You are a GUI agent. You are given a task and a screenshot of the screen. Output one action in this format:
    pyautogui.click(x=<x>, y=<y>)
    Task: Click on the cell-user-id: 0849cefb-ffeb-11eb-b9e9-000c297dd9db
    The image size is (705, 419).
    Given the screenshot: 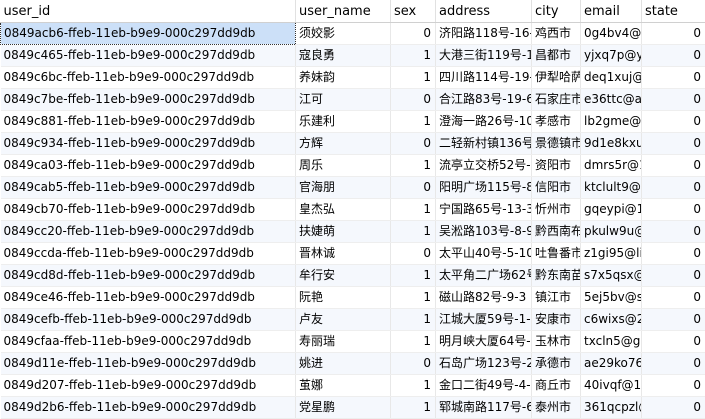 What is the action you would take?
    pyautogui.click(x=148, y=319)
    